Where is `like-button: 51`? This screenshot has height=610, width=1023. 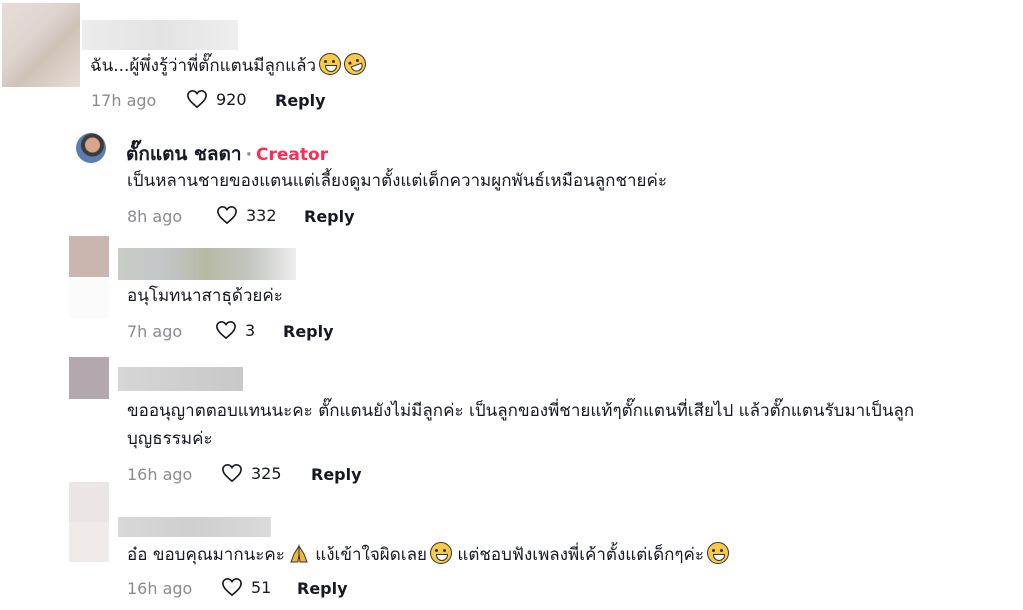
like-button: 51 is located at coordinates (246, 587).